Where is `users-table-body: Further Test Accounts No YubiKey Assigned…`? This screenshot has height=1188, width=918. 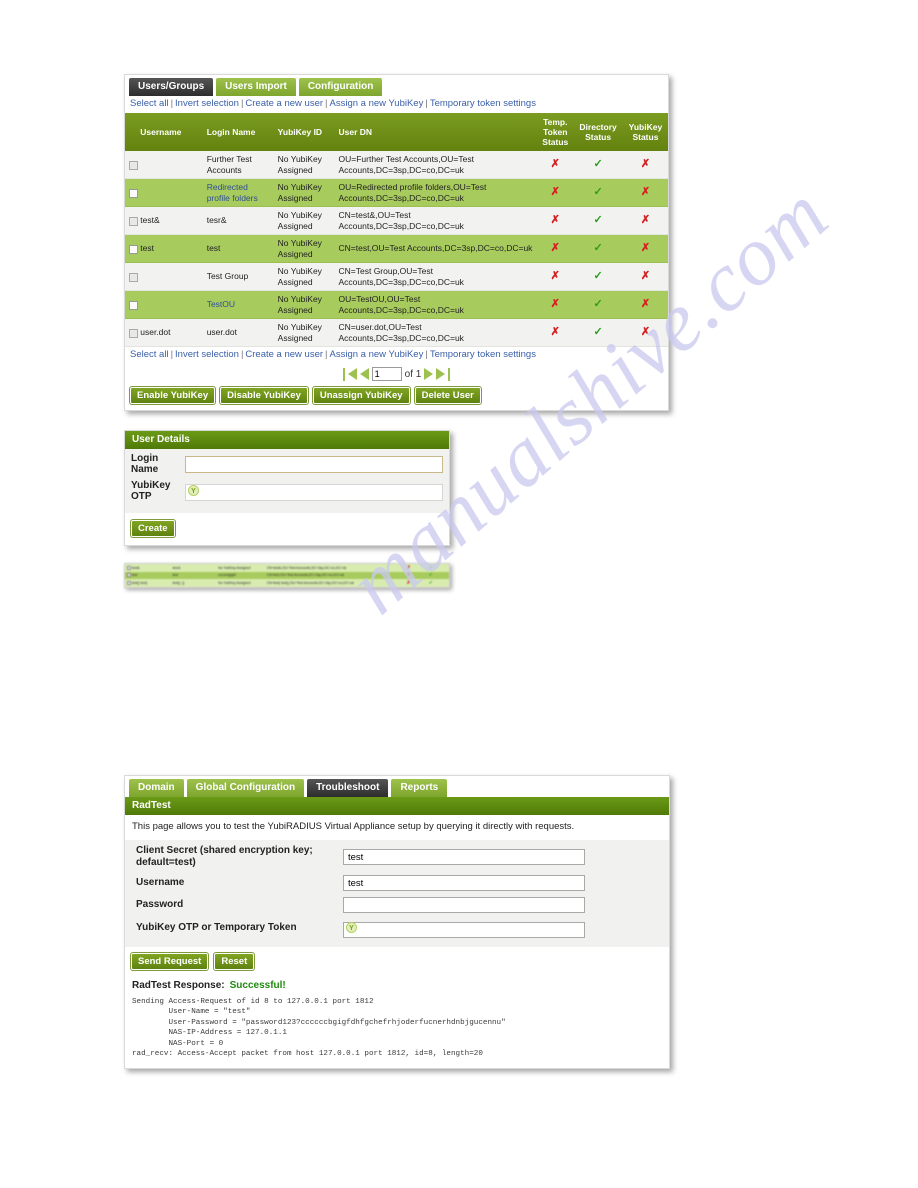
users-table-body: Further Test Accounts No YubiKey Assigned… is located at coordinates (396, 249).